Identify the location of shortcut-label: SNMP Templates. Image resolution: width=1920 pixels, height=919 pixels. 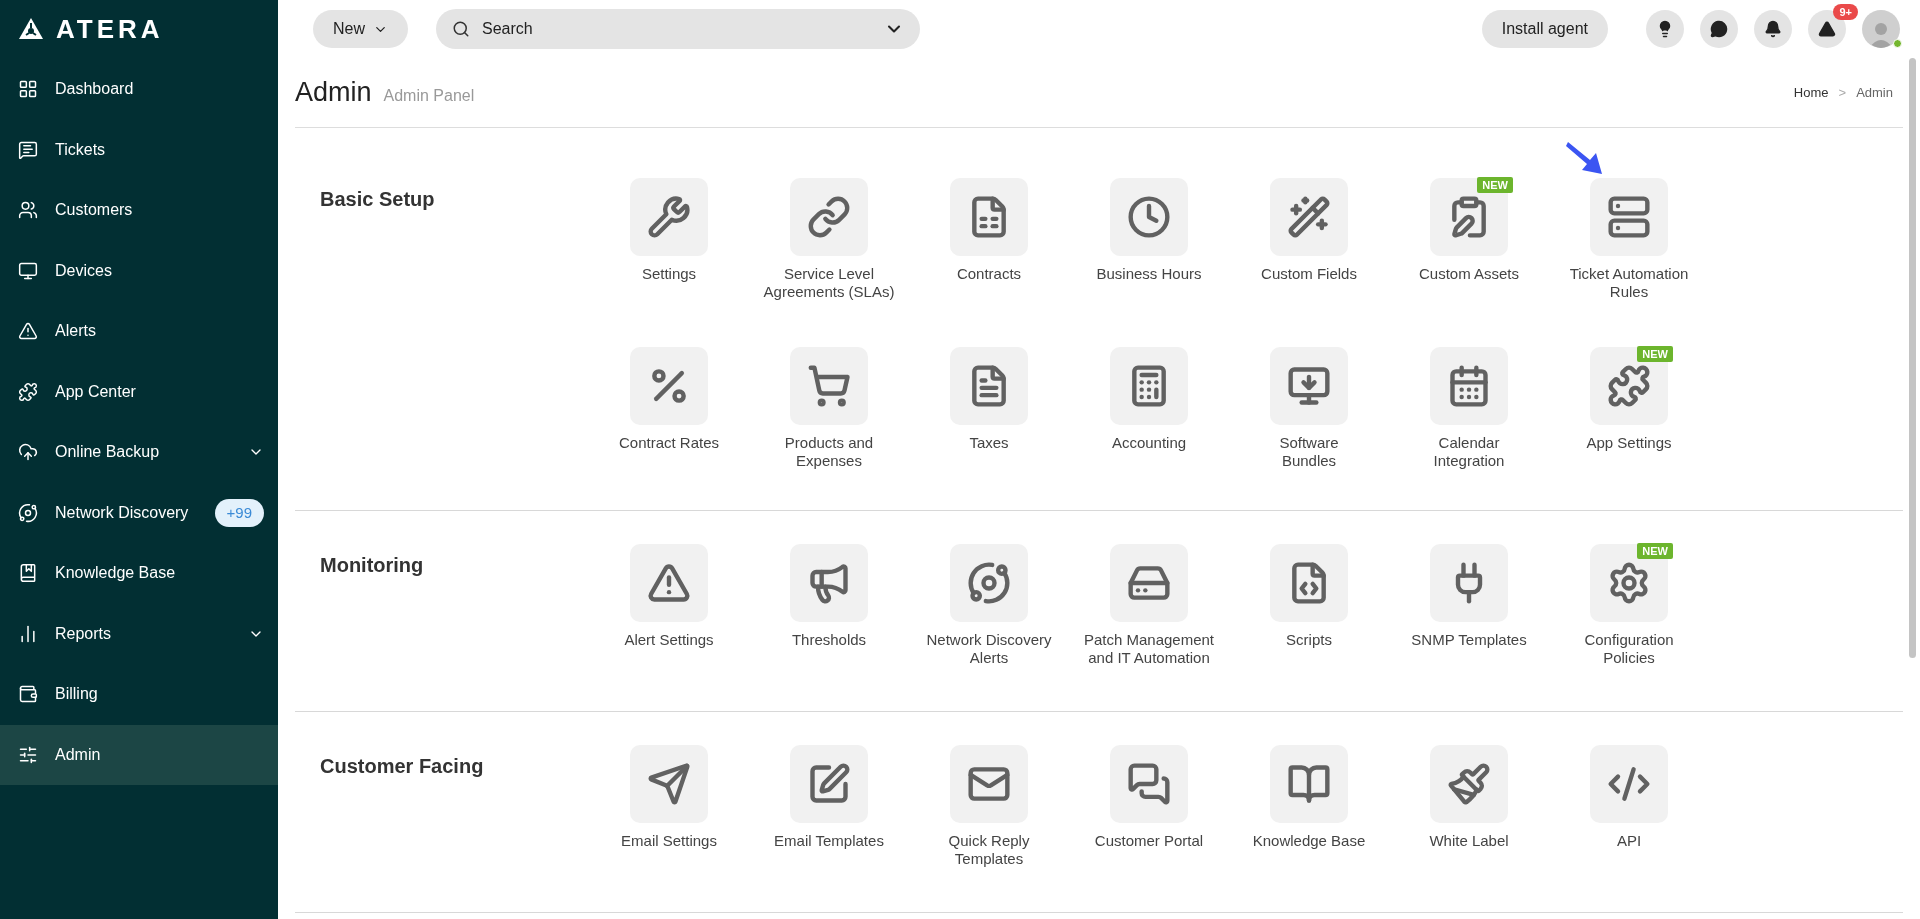
(1469, 640).